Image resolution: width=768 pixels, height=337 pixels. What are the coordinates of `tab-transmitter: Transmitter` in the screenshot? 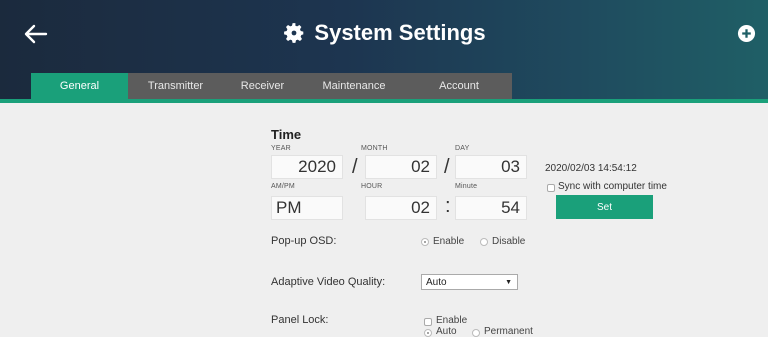 It's located at (175, 86).